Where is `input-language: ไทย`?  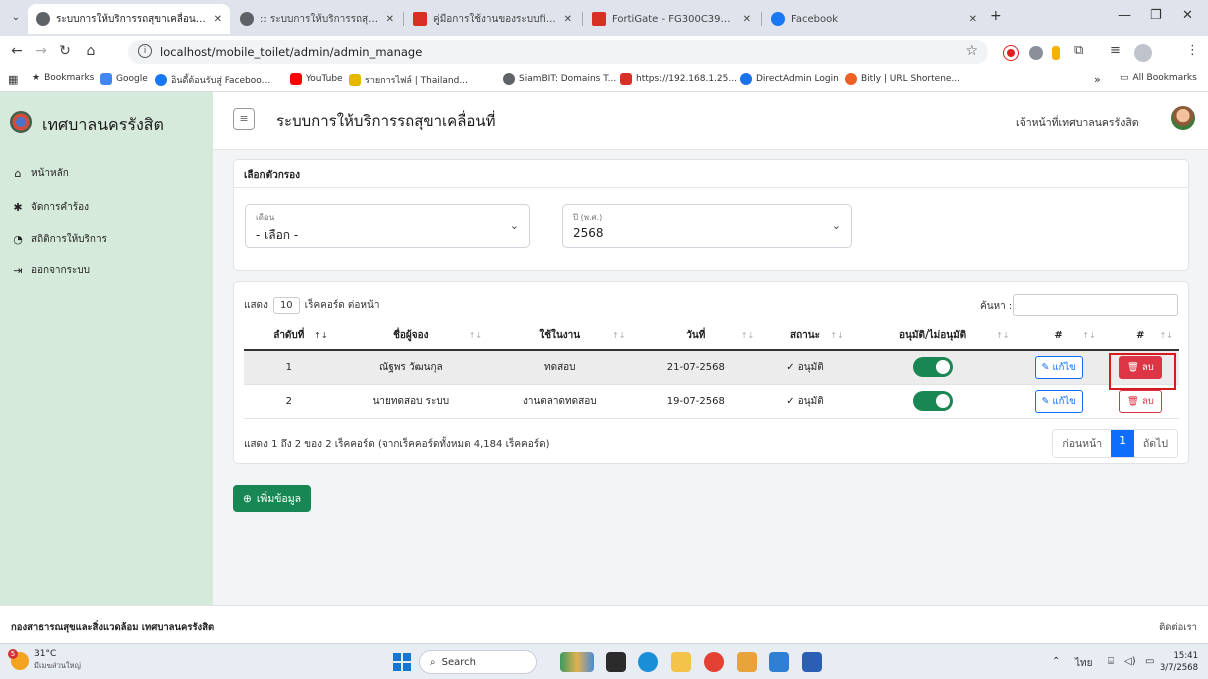 input-language: ไทย is located at coordinates (1083, 663).